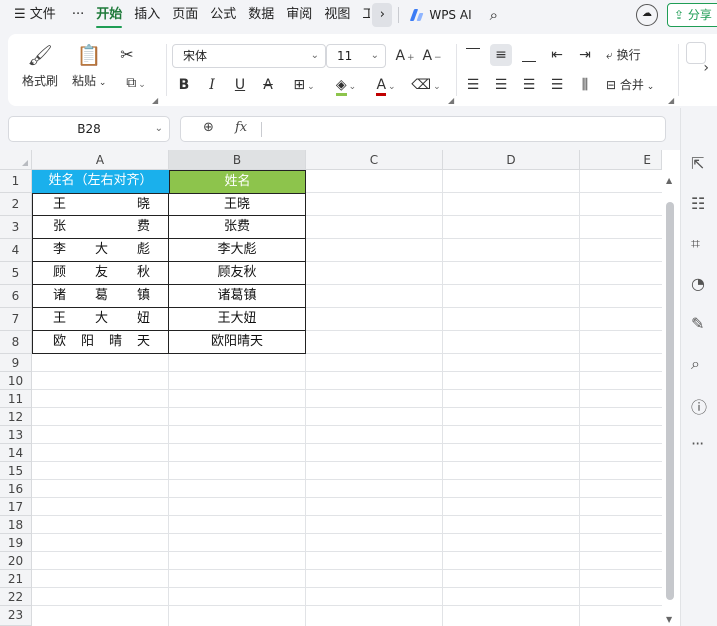 The width and height of the screenshot is (717, 626). I want to click on font-color-icon: A ⌄, so click(386, 85).